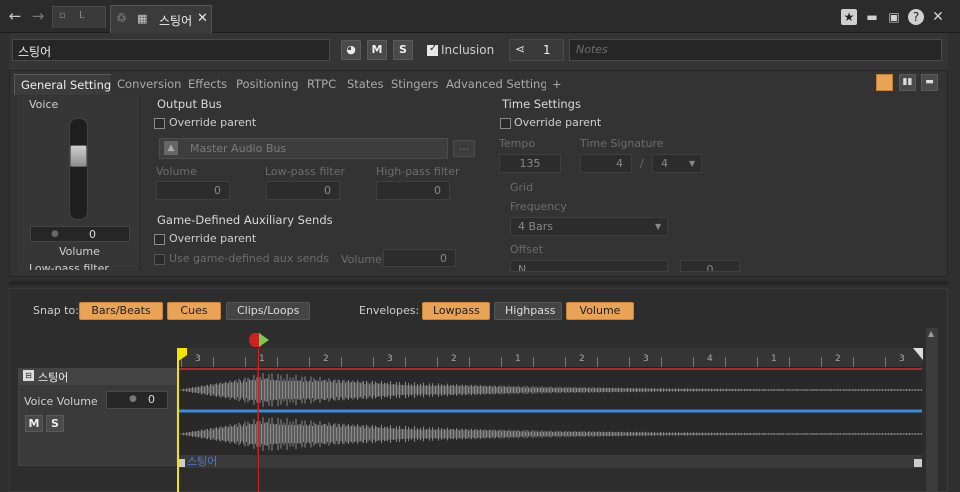 This screenshot has width=960, height=492. I want to click on snap-clips-loops-button: Clips/Loops, so click(268, 311).